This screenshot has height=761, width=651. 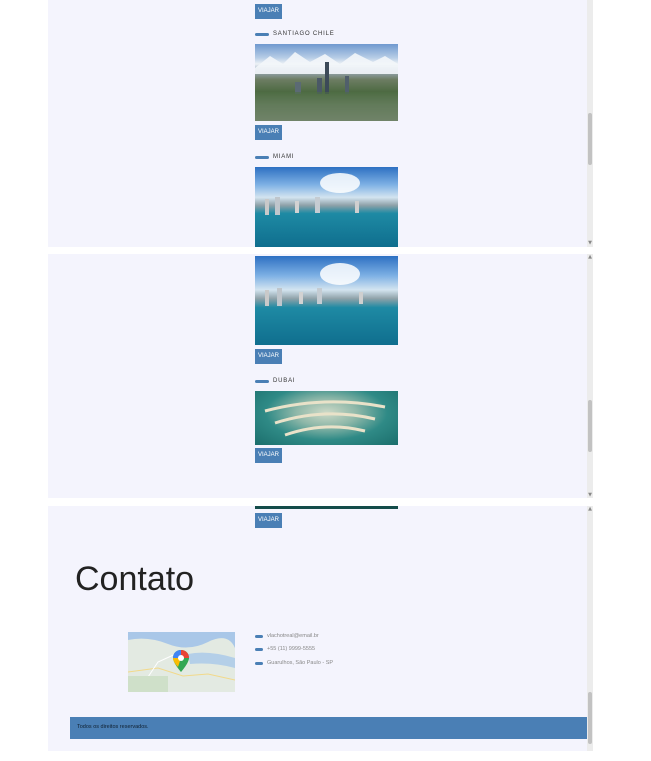 I want to click on destination-label: SANTIAGO CHILE, so click(x=304, y=34).